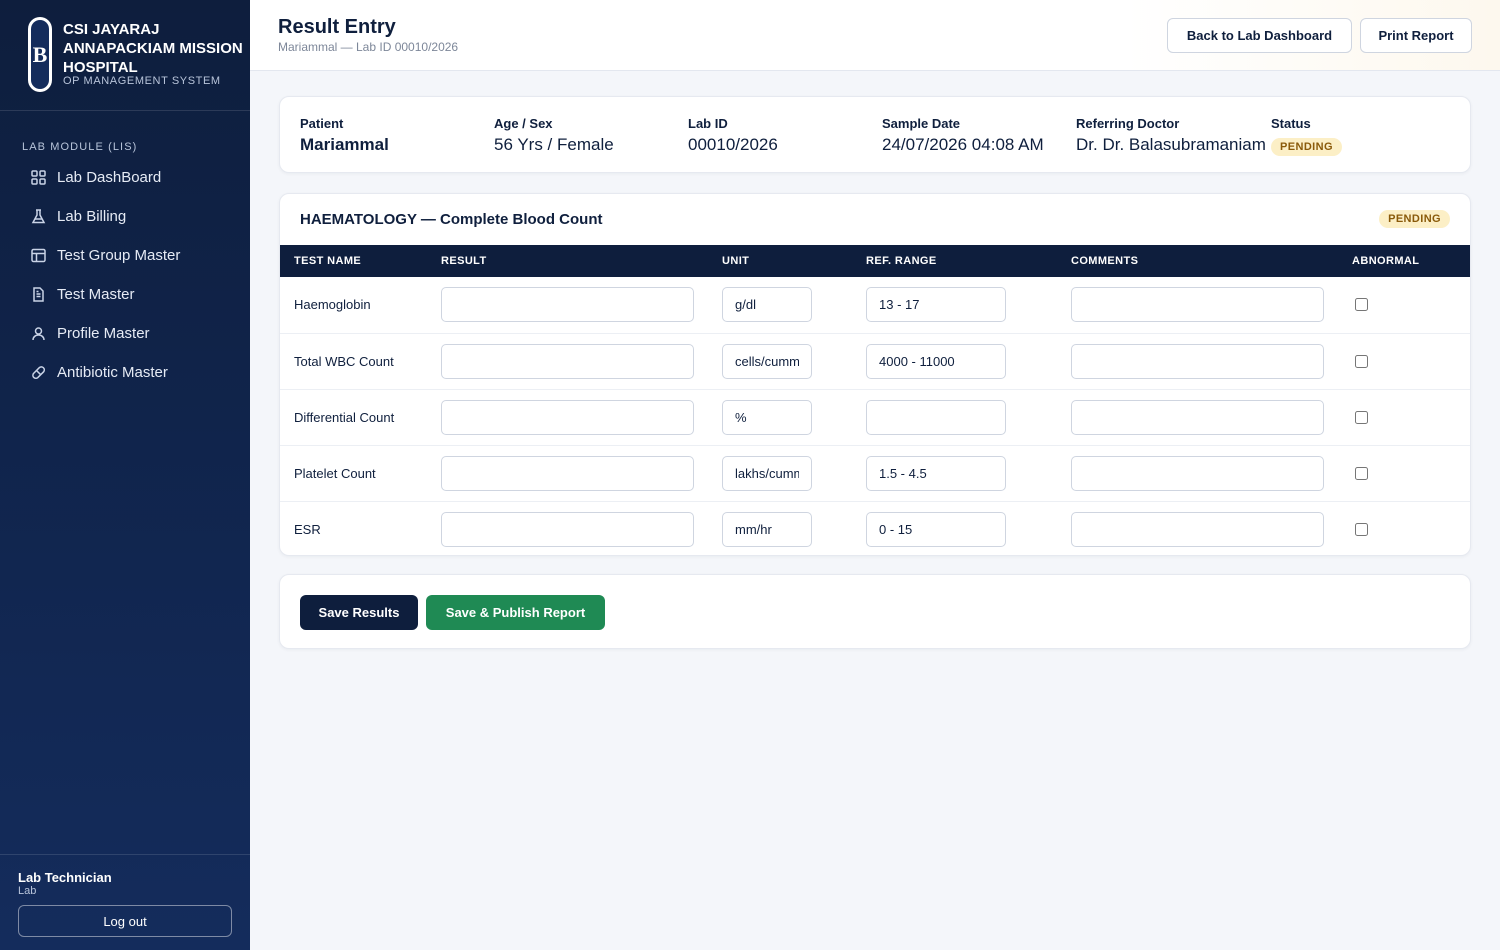  I want to click on grid-icon, so click(38, 177).